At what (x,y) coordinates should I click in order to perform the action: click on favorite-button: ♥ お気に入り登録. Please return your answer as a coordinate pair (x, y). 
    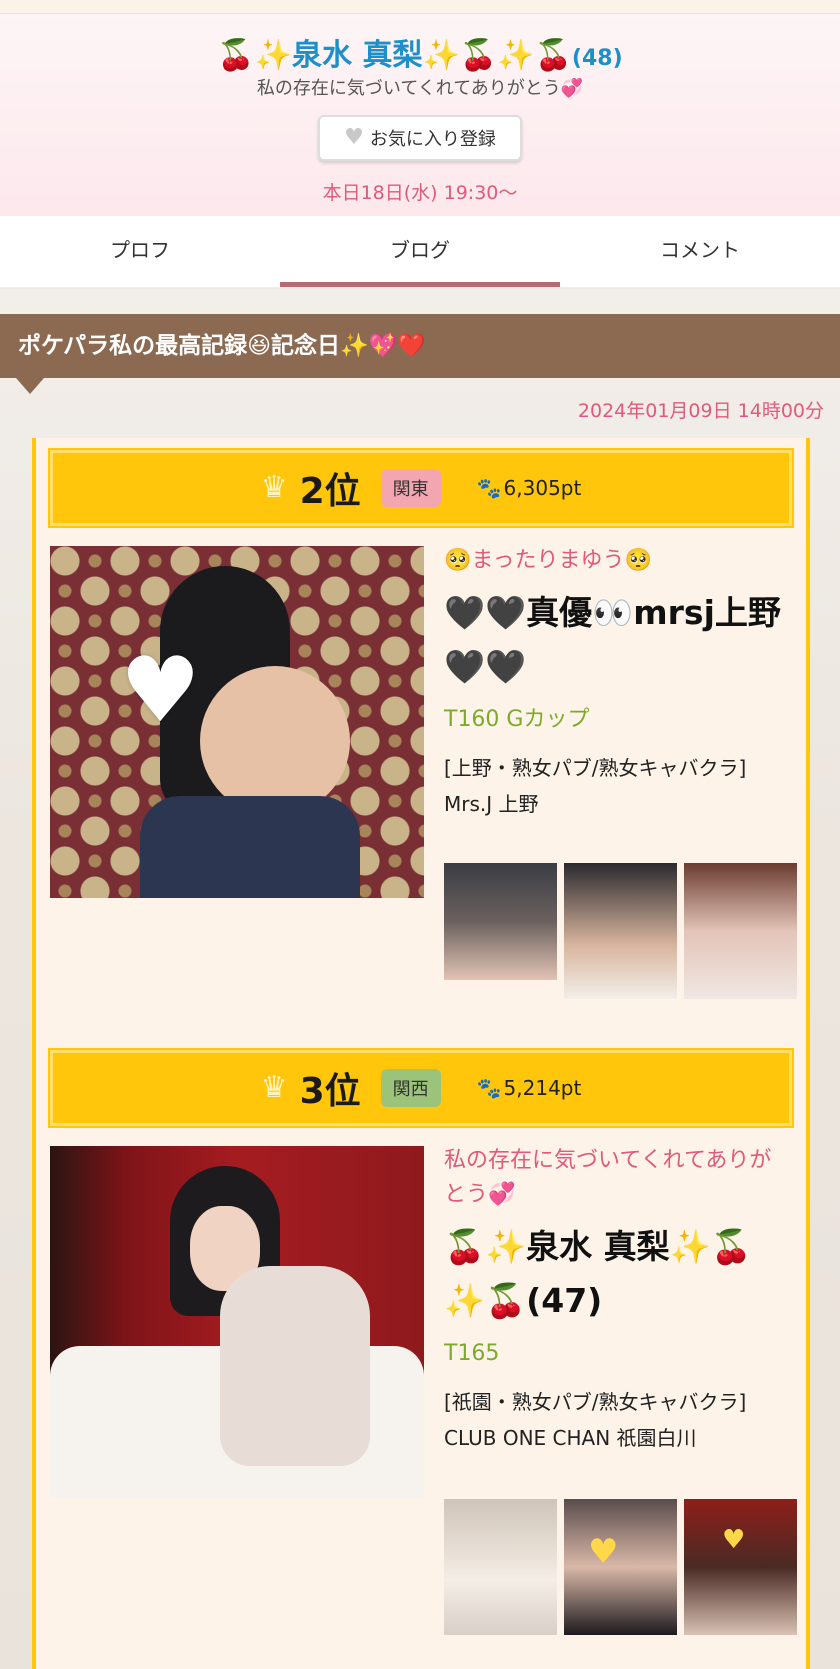
    Looking at the image, I should click on (420, 138).